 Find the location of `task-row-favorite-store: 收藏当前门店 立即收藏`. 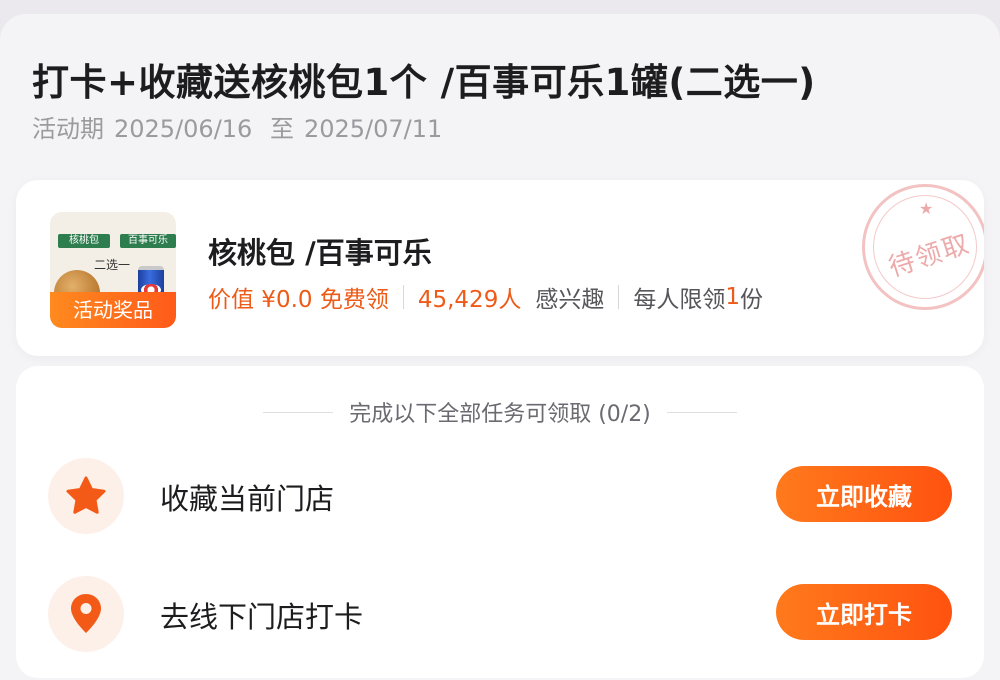

task-row-favorite-store: 收藏当前门店 立即收藏 is located at coordinates (500, 494).